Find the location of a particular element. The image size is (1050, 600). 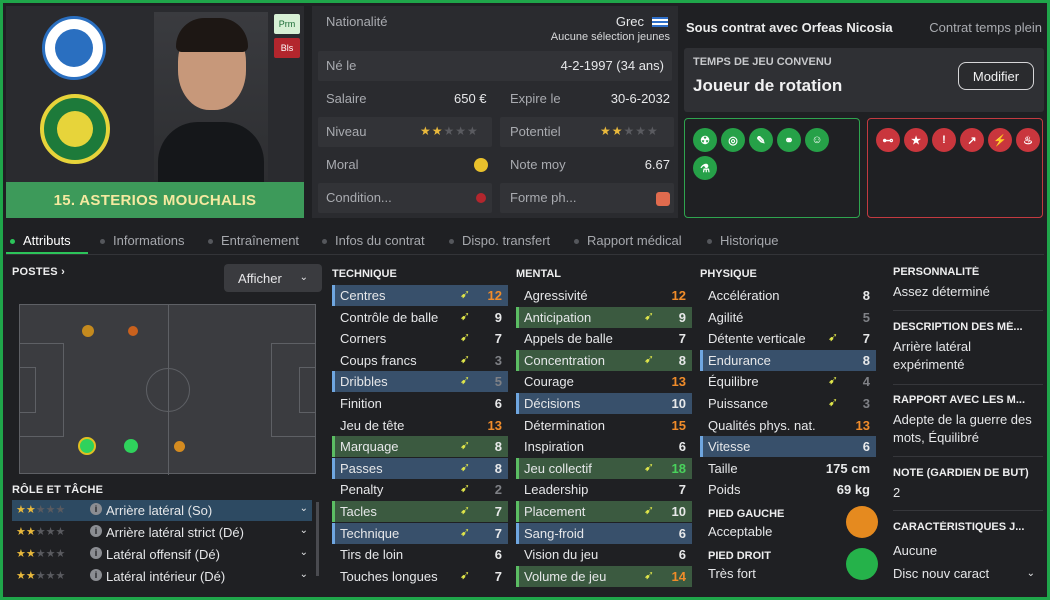

trait-flask-icon: ⚗ is located at coordinates (705, 168).